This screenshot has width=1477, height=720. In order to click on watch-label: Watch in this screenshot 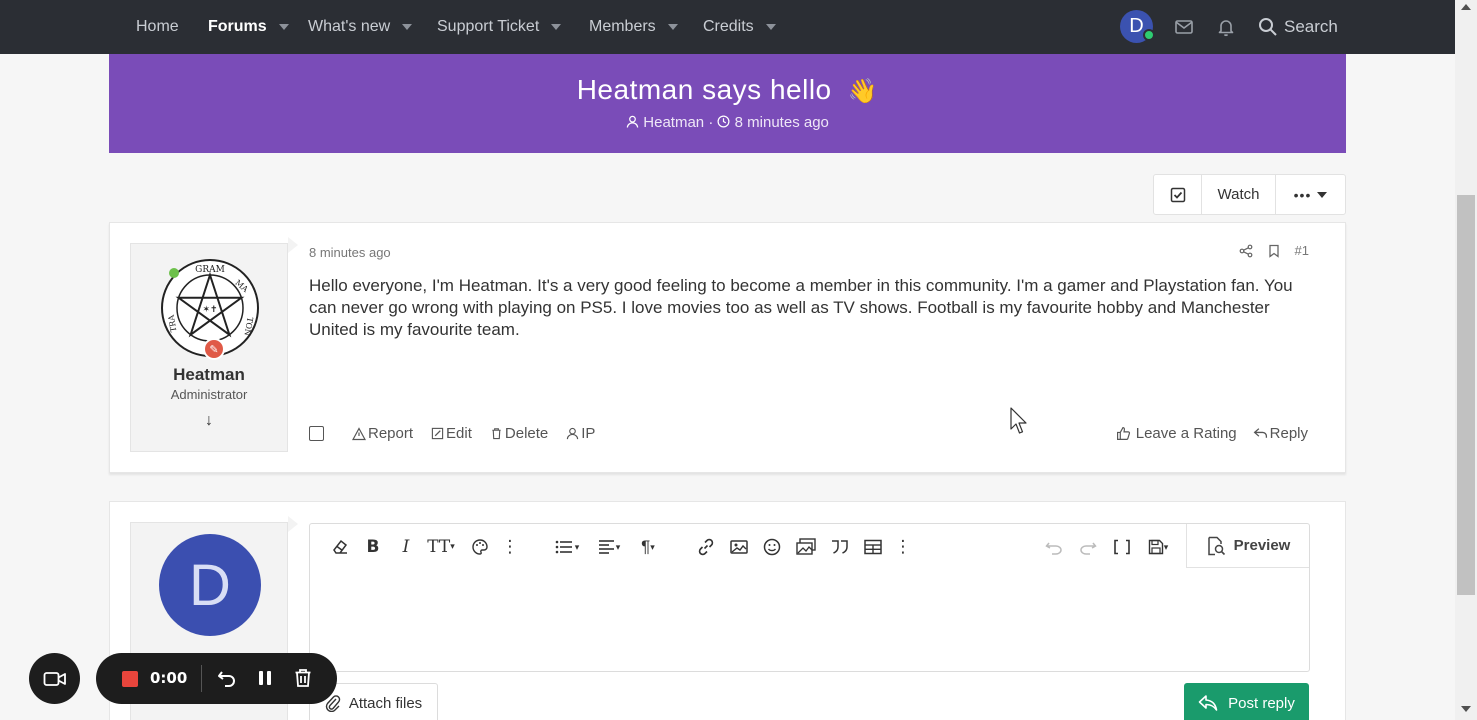, I will do `click(1238, 194)`.